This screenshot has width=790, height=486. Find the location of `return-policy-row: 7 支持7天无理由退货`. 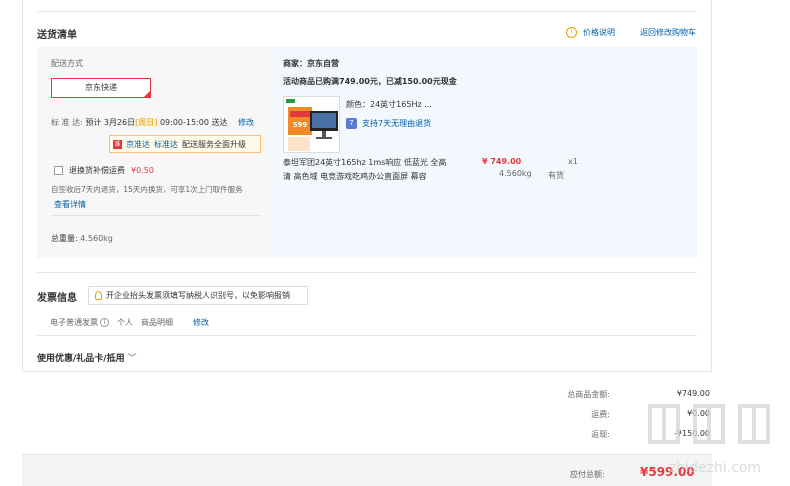

return-policy-row: 7 支持7天无理由退货 is located at coordinates (388, 123).